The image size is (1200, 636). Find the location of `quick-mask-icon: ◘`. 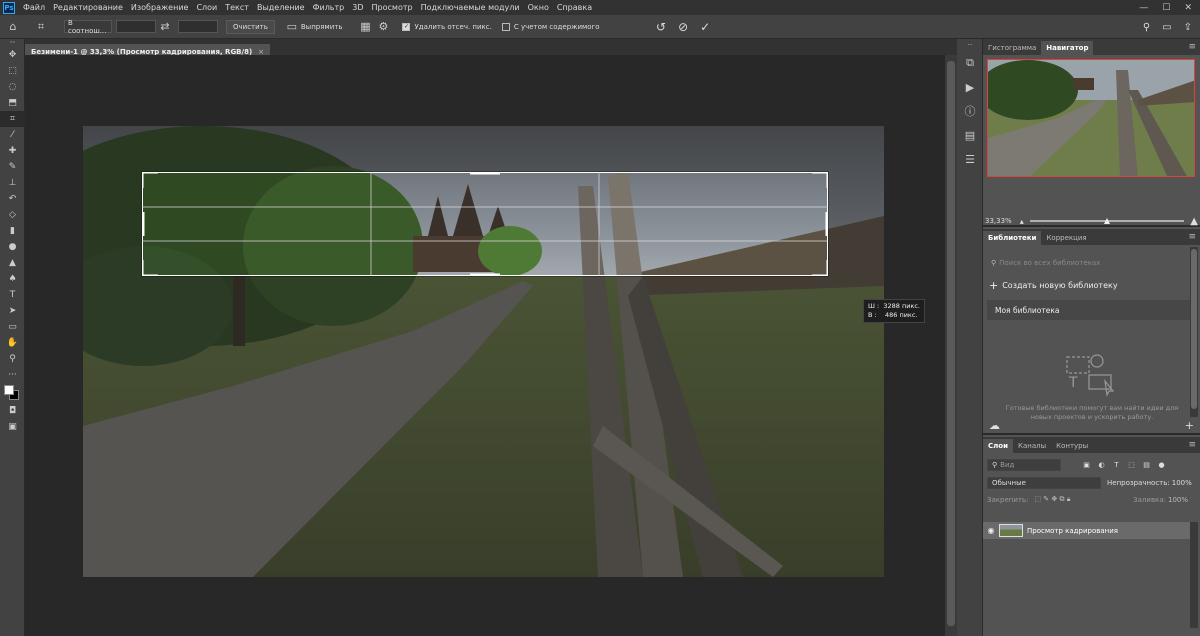

quick-mask-icon: ◘ is located at coordinates (12, 411).